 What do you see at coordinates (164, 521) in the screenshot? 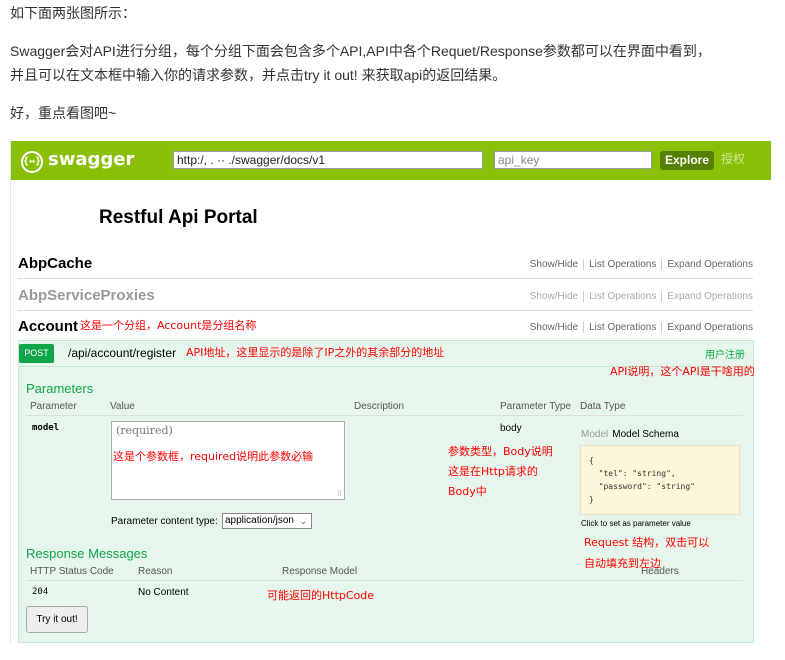
I see `content-type-label: Parameter content type:` at bounding box center [164, 521].